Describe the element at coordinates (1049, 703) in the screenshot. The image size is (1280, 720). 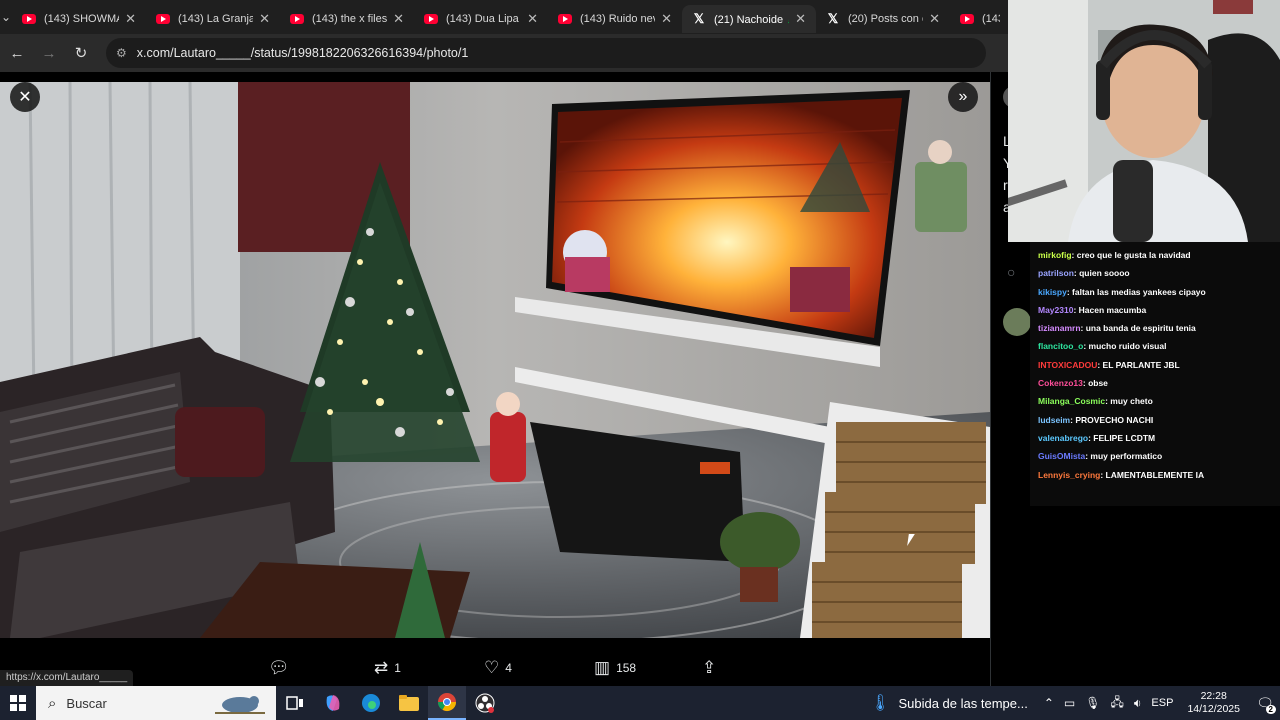
I see `chevron-up-icon: ⌃` at that location.